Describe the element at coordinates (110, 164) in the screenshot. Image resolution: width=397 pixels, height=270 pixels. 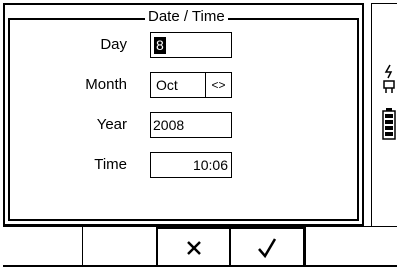
I see `time-label: Time` at that location.